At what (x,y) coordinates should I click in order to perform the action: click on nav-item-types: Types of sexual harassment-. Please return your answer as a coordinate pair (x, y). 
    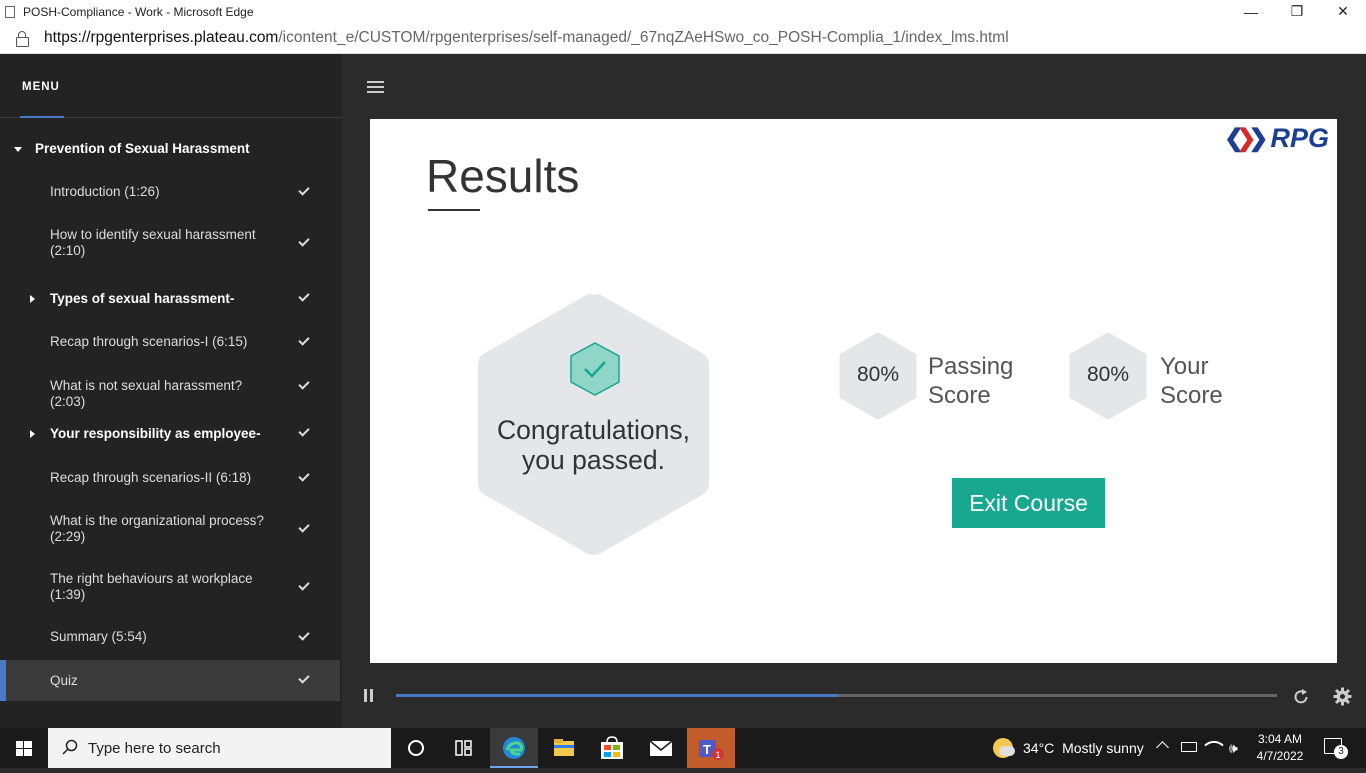
    Looking at the image, I should click on (170, 299).